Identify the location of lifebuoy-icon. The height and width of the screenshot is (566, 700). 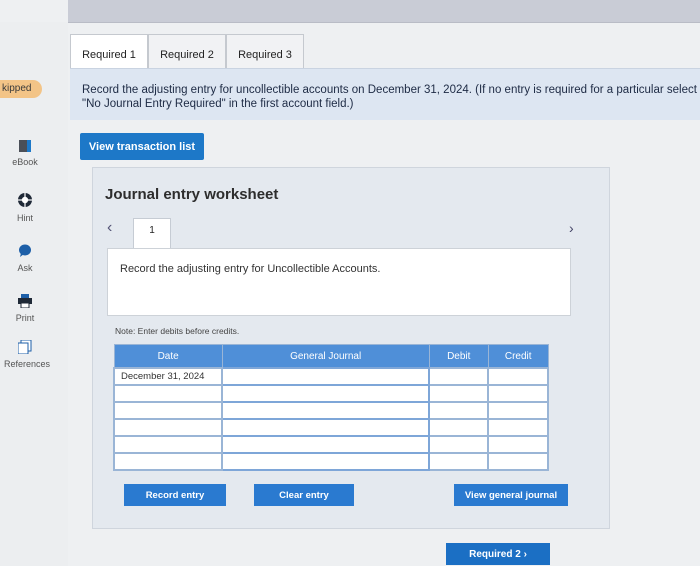
(25, 201).